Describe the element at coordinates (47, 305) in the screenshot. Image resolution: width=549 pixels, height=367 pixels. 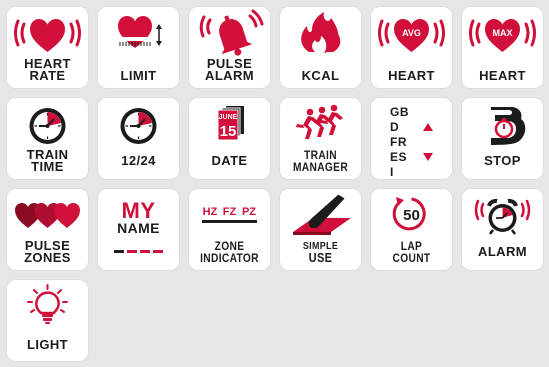
I see `light-bulb-icon` at that location.